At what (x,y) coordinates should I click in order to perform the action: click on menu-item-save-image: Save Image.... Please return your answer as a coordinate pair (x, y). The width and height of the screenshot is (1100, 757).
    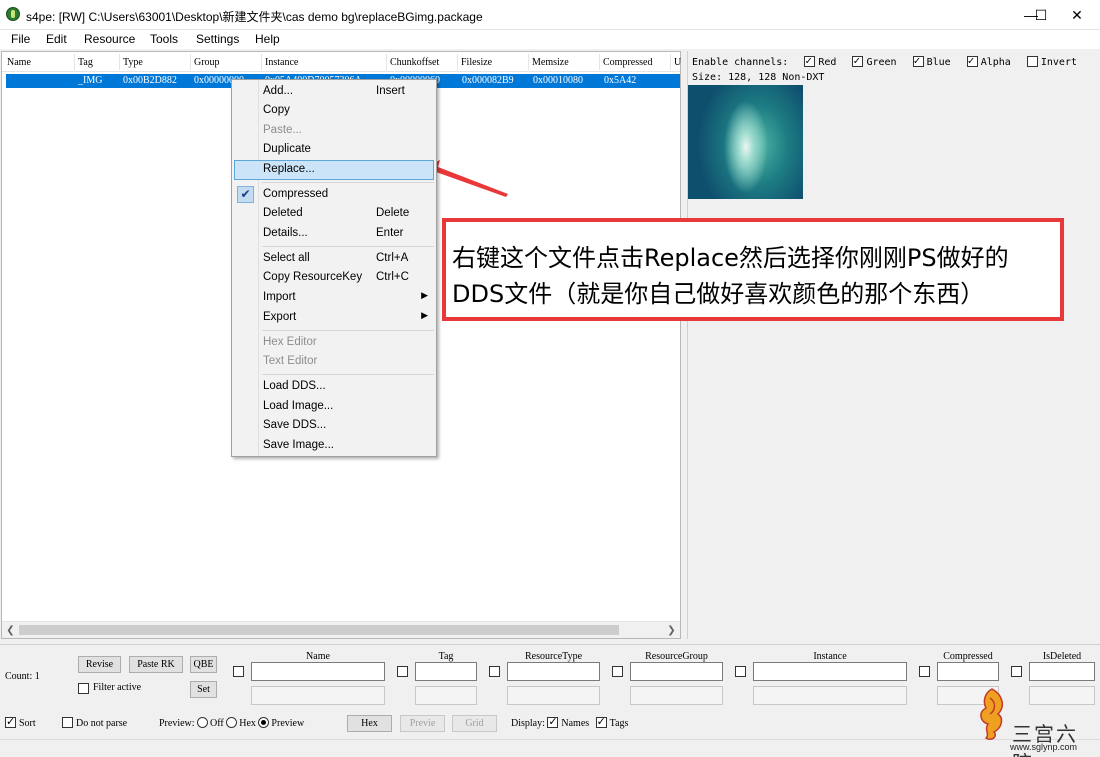
    Looking at the image, I should click on (334, 446).